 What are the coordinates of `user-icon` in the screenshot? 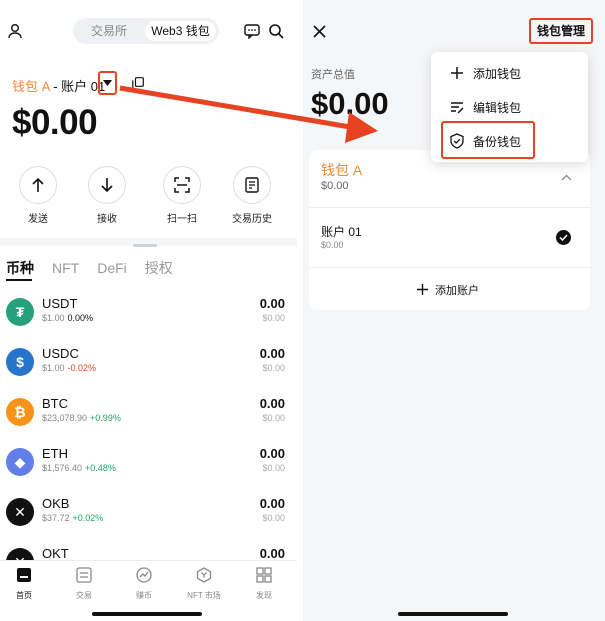 It's located at (15, 31).